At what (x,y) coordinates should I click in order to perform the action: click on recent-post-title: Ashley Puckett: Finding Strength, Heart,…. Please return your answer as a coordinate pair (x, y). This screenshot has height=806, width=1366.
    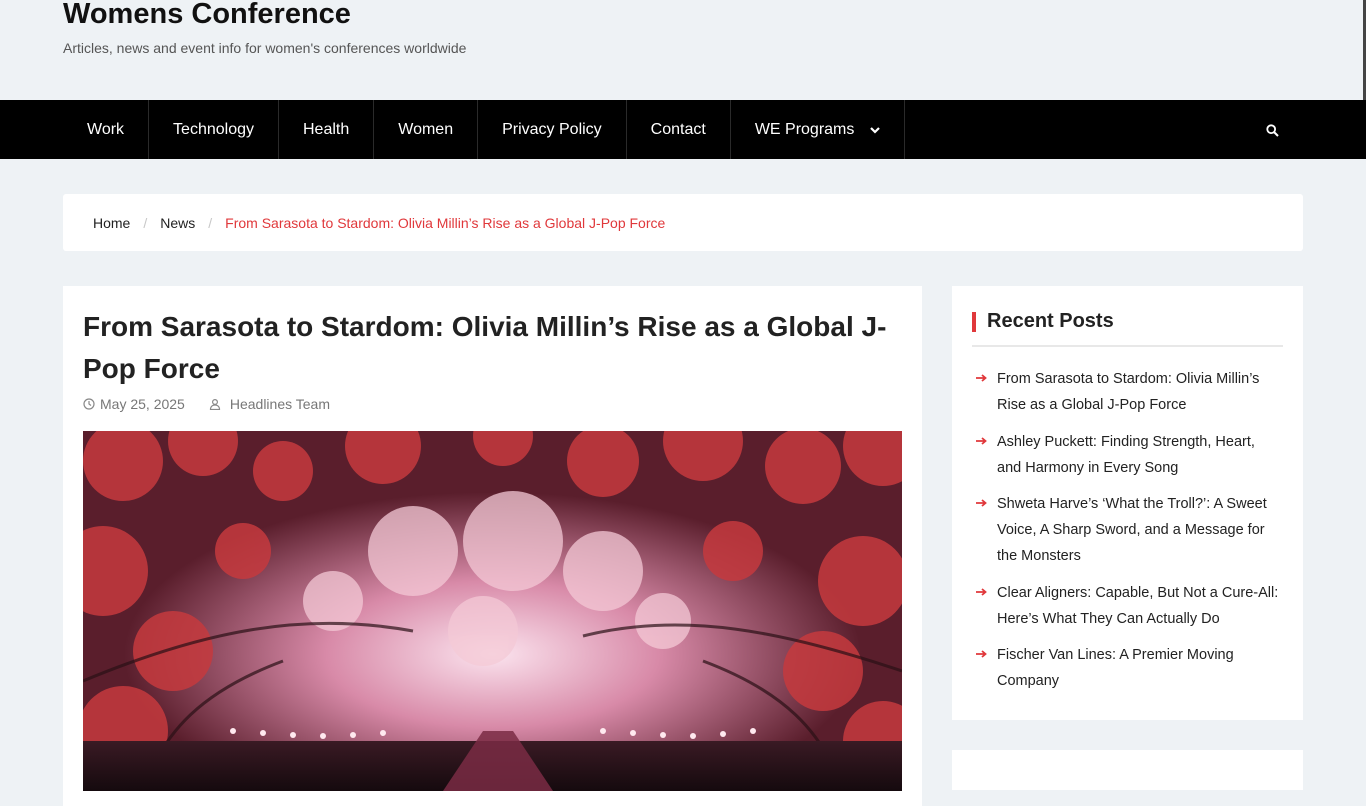
    Looking at the image, I should click on (1126, 454).